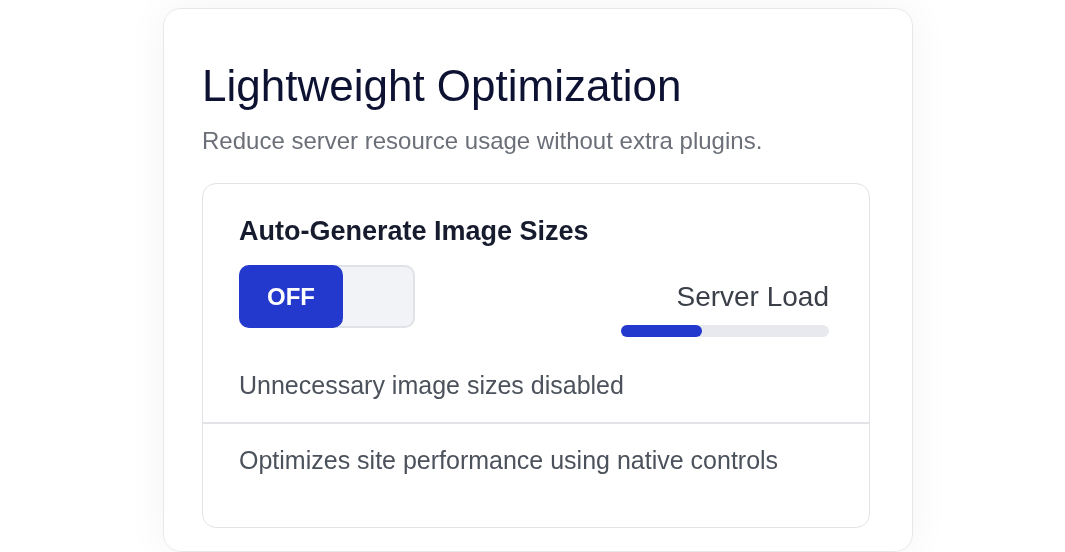 Image resolution: width=1065 pixels, height=552 pixels. What do you see at coordinates (291, 296) in the screenshot?
I see `toggle-knob: OFF` at bounding box center [291, 296].